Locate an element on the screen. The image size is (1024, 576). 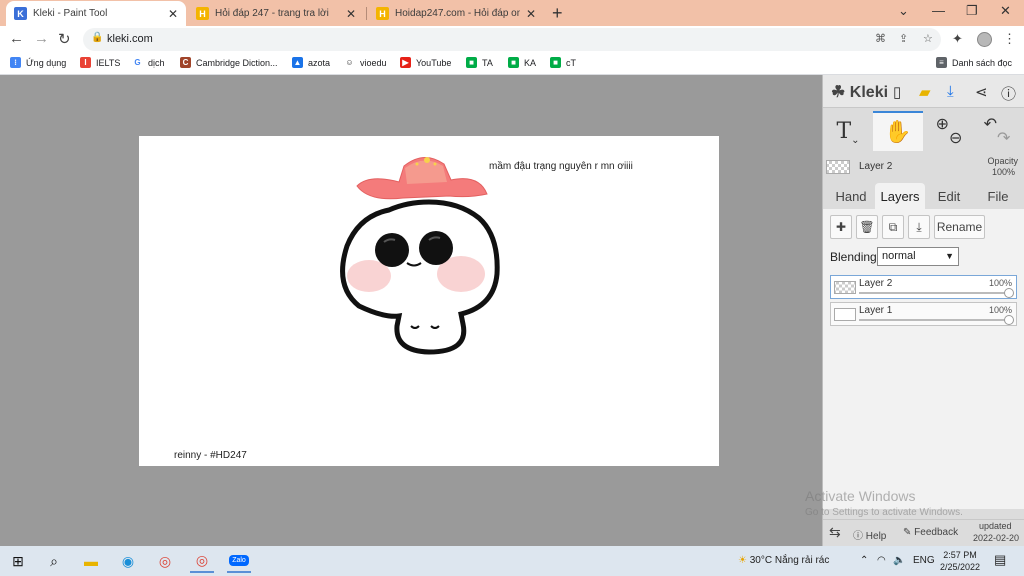
tab-search-chevron-icon: ⌄ is located at coordinates (903, 11).